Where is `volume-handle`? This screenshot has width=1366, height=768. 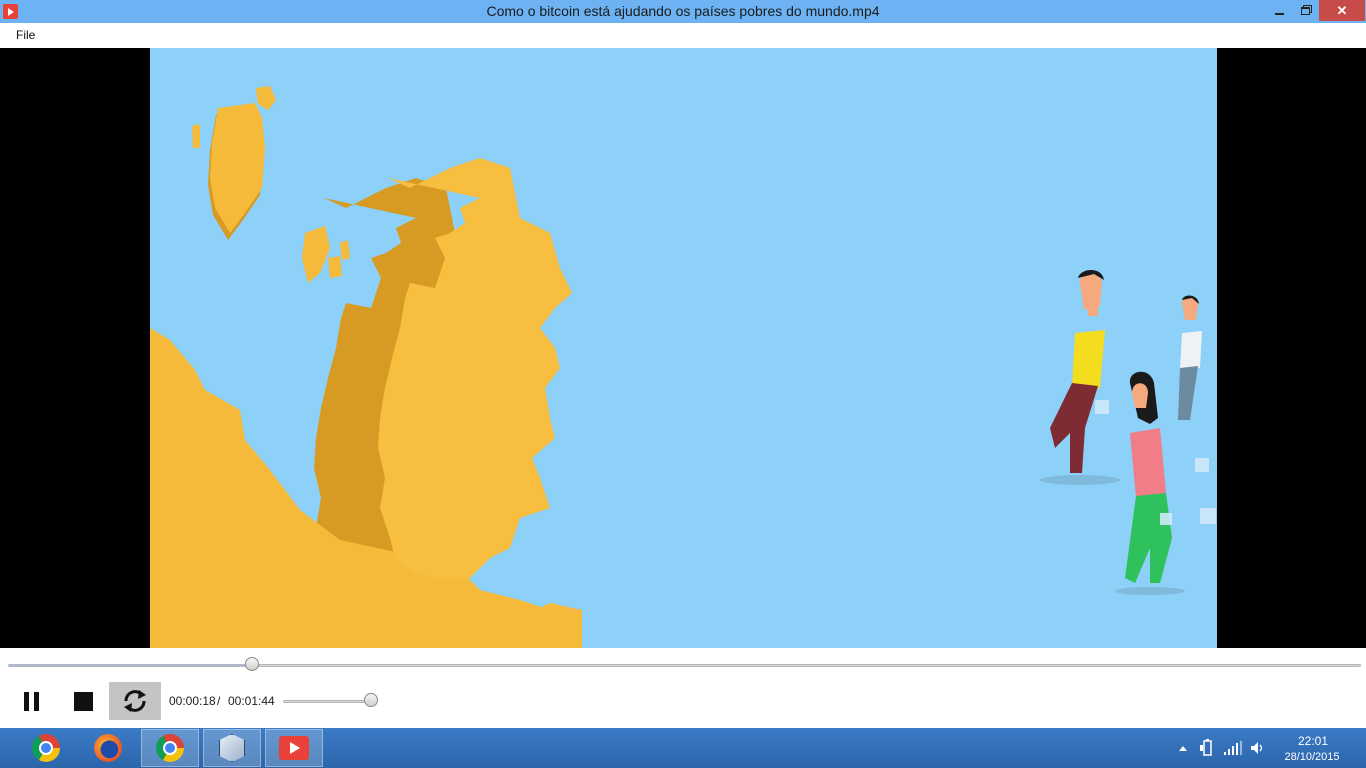 volume-handle is located at coordinates (371, 700).